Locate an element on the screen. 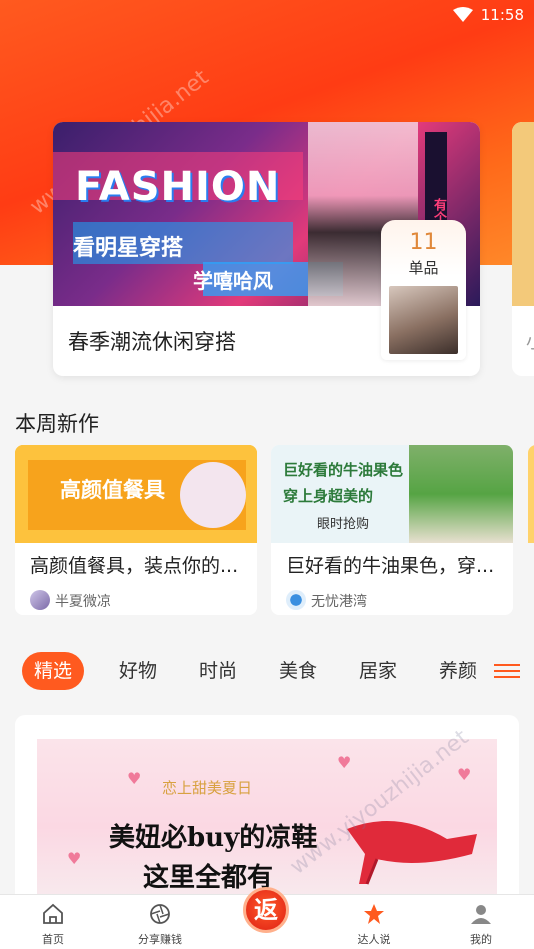 The width and height of the screenshot is (534, 949). tab-goods: 好物 is located at coordinates (138, 671).